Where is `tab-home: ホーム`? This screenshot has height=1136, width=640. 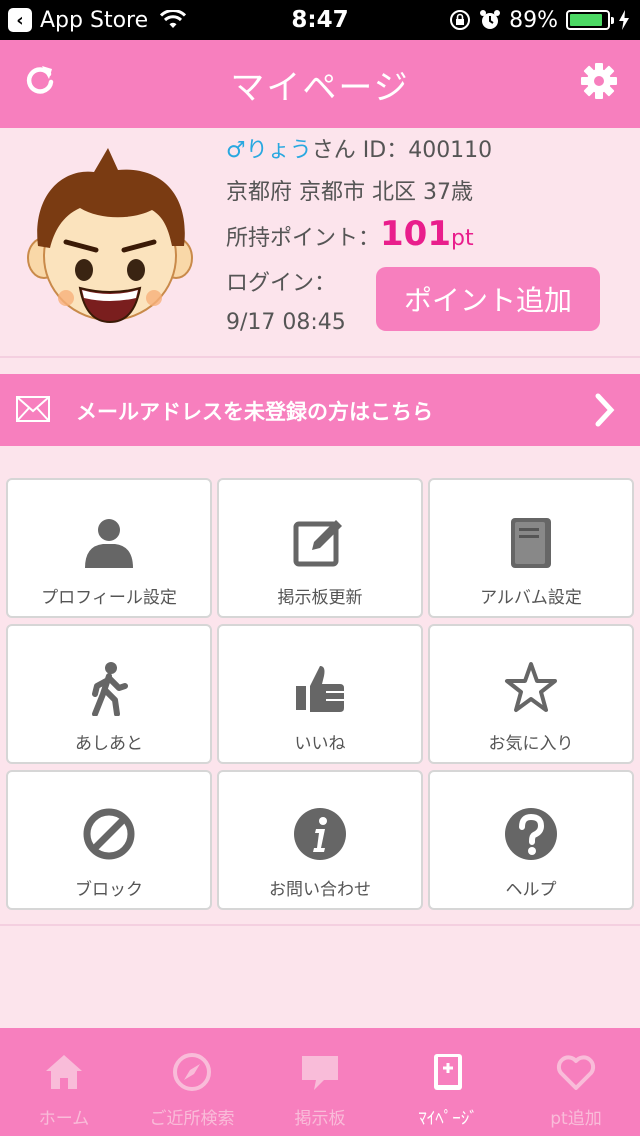
tab-home: ホーム is located at coordinates (64, 1082).